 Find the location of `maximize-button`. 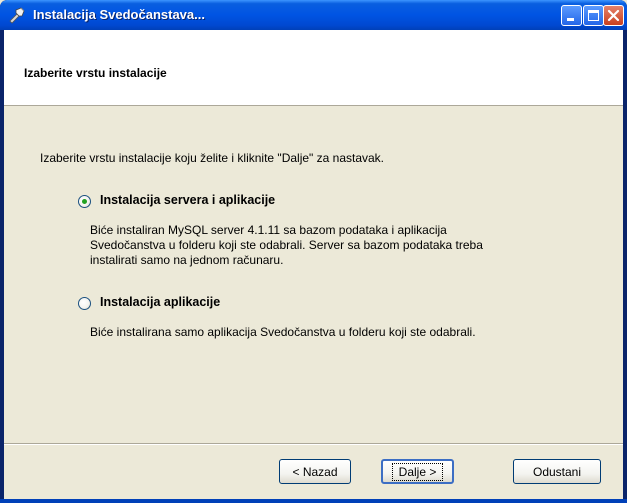

maximize-button is located at coordinates (593, 15).